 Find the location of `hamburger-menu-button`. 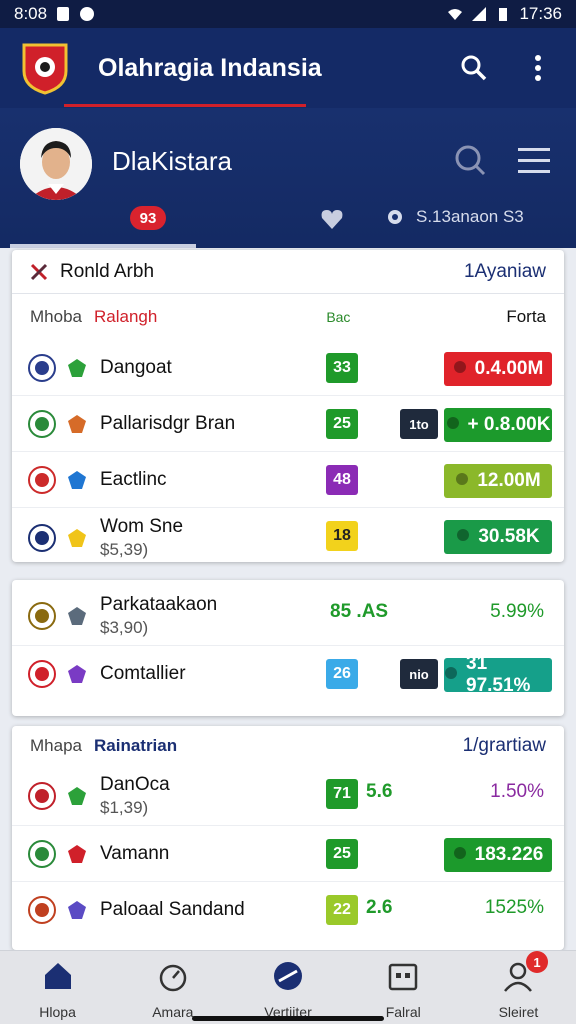

hamburger-menu-button is located at coordinates (534, 161).